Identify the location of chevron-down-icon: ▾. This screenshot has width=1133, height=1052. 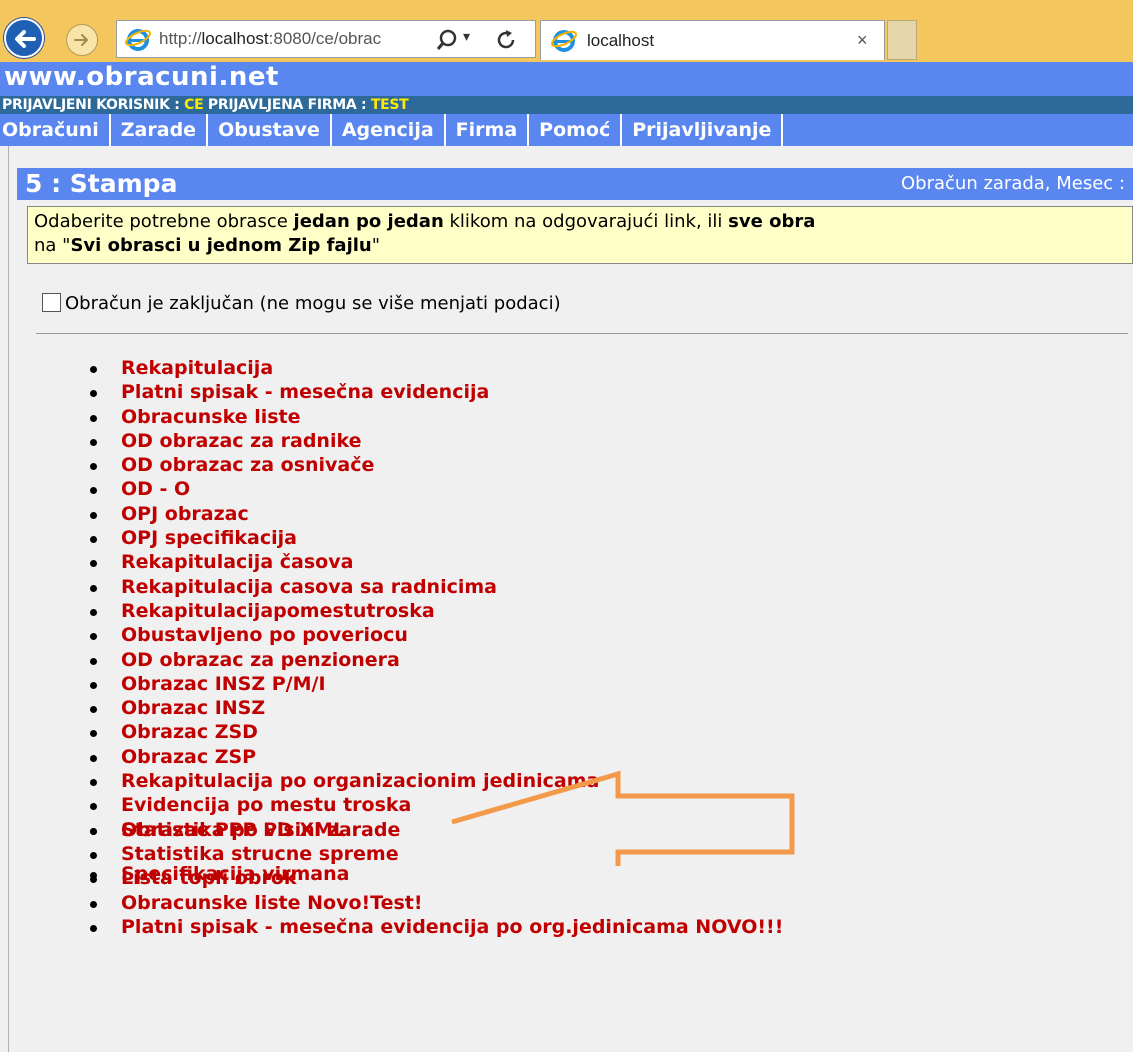
(466, 37).